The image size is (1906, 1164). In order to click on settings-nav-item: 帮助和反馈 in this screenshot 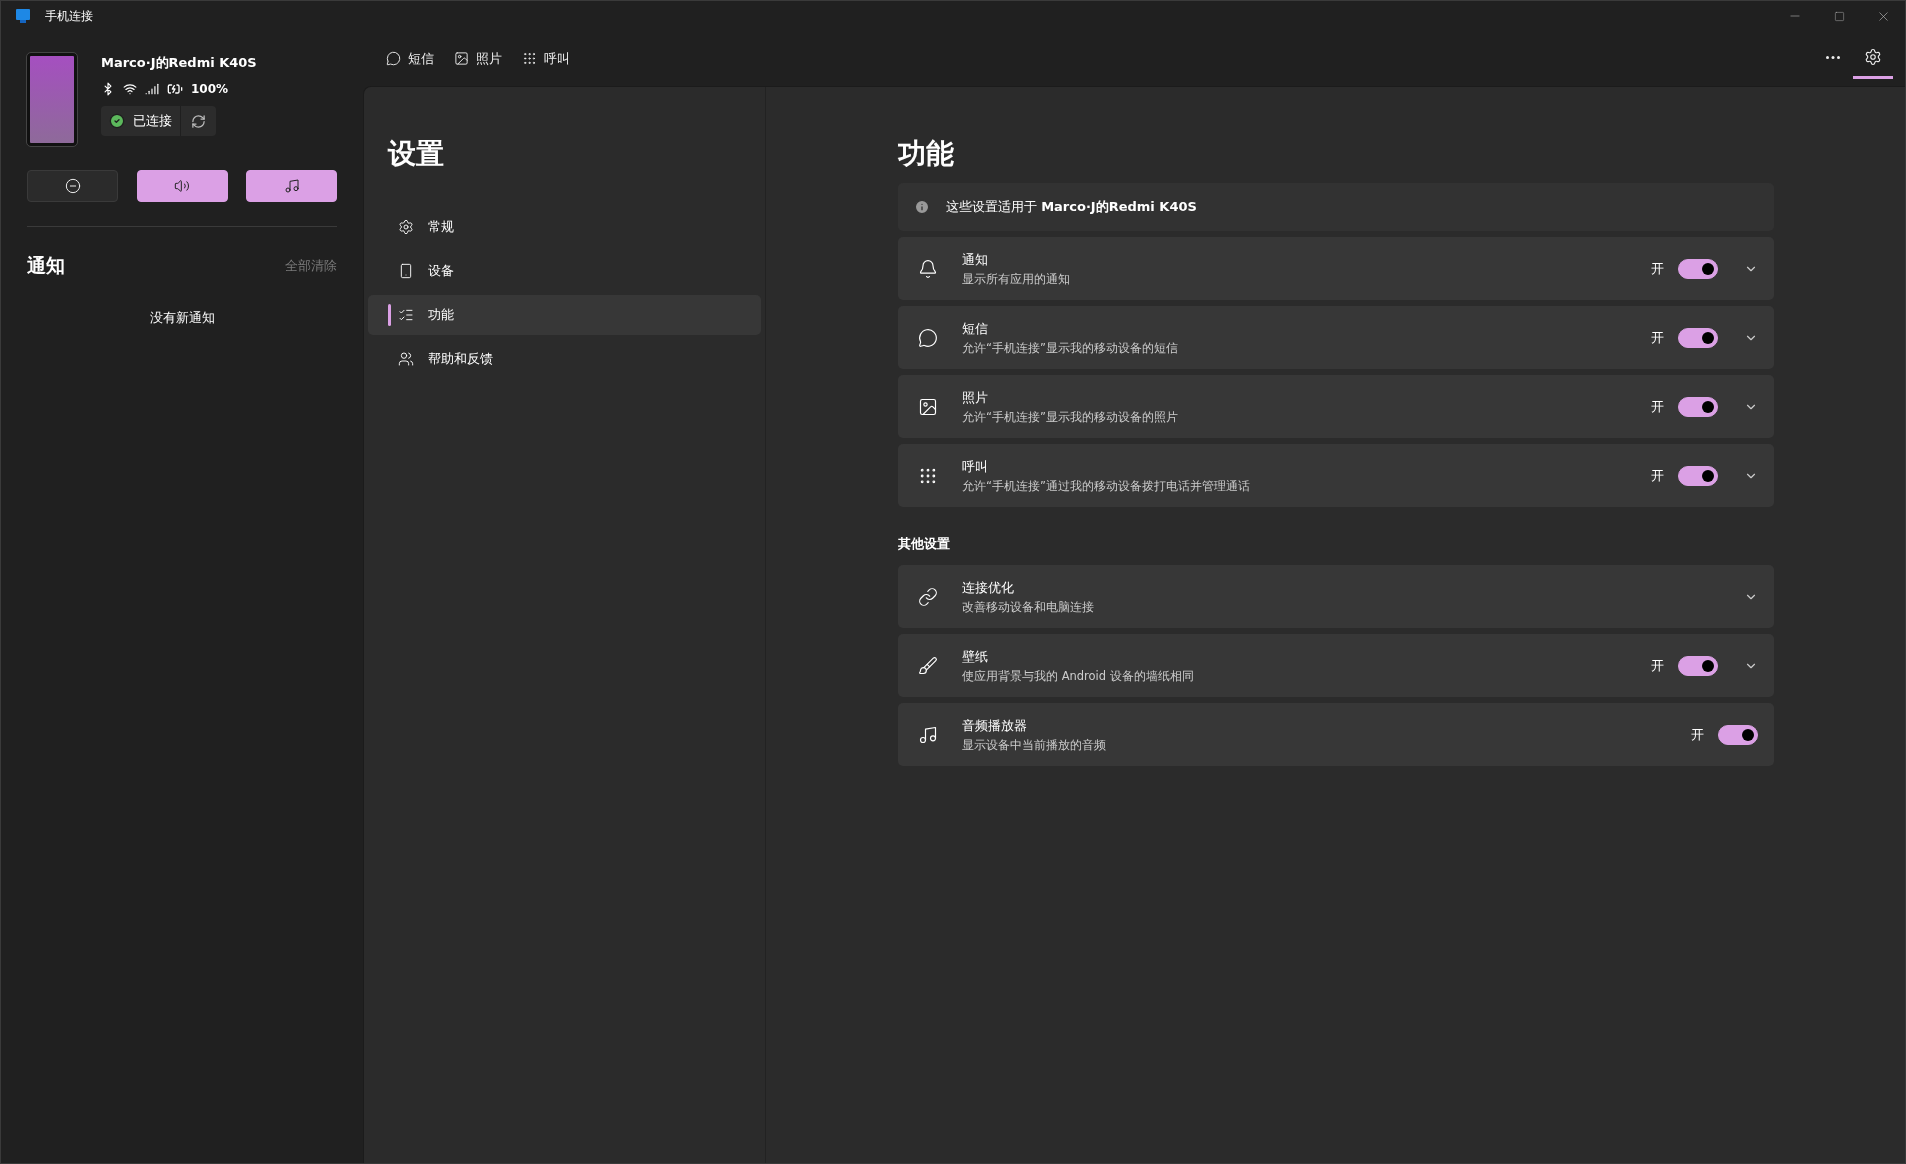, I will do `click(564, 359)`.